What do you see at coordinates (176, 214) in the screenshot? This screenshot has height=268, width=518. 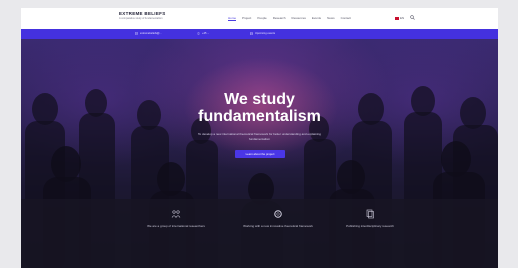 I see `people-icon` at bounding box center [176, 214].